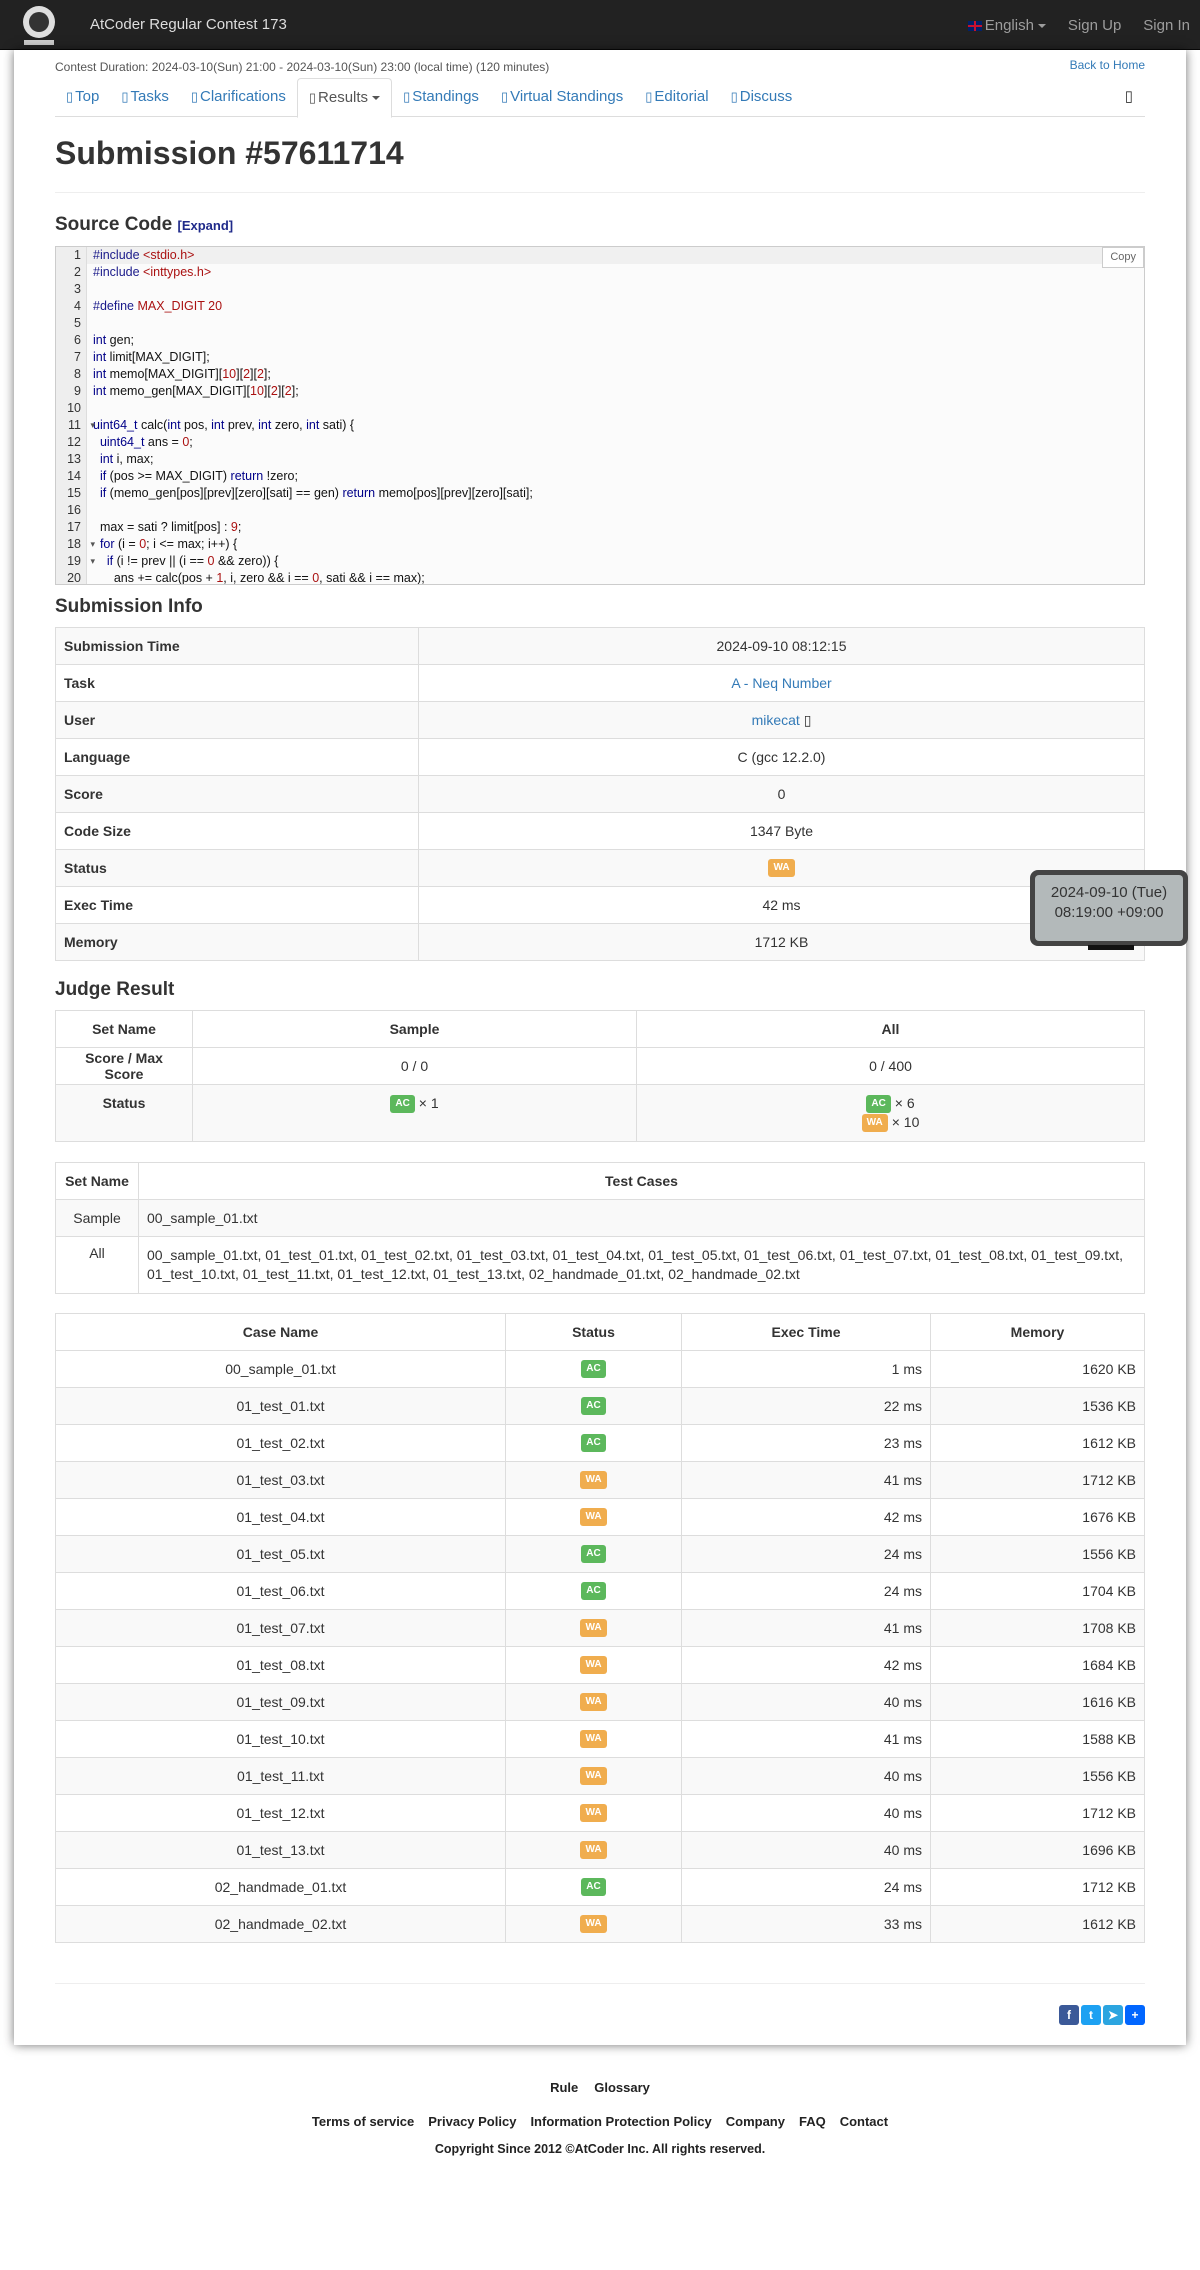 This screenshot has width=1200, height=2270. Describe the element at coordinates (1009, 25) in the screenshot. I see `language-label: English` at that location.